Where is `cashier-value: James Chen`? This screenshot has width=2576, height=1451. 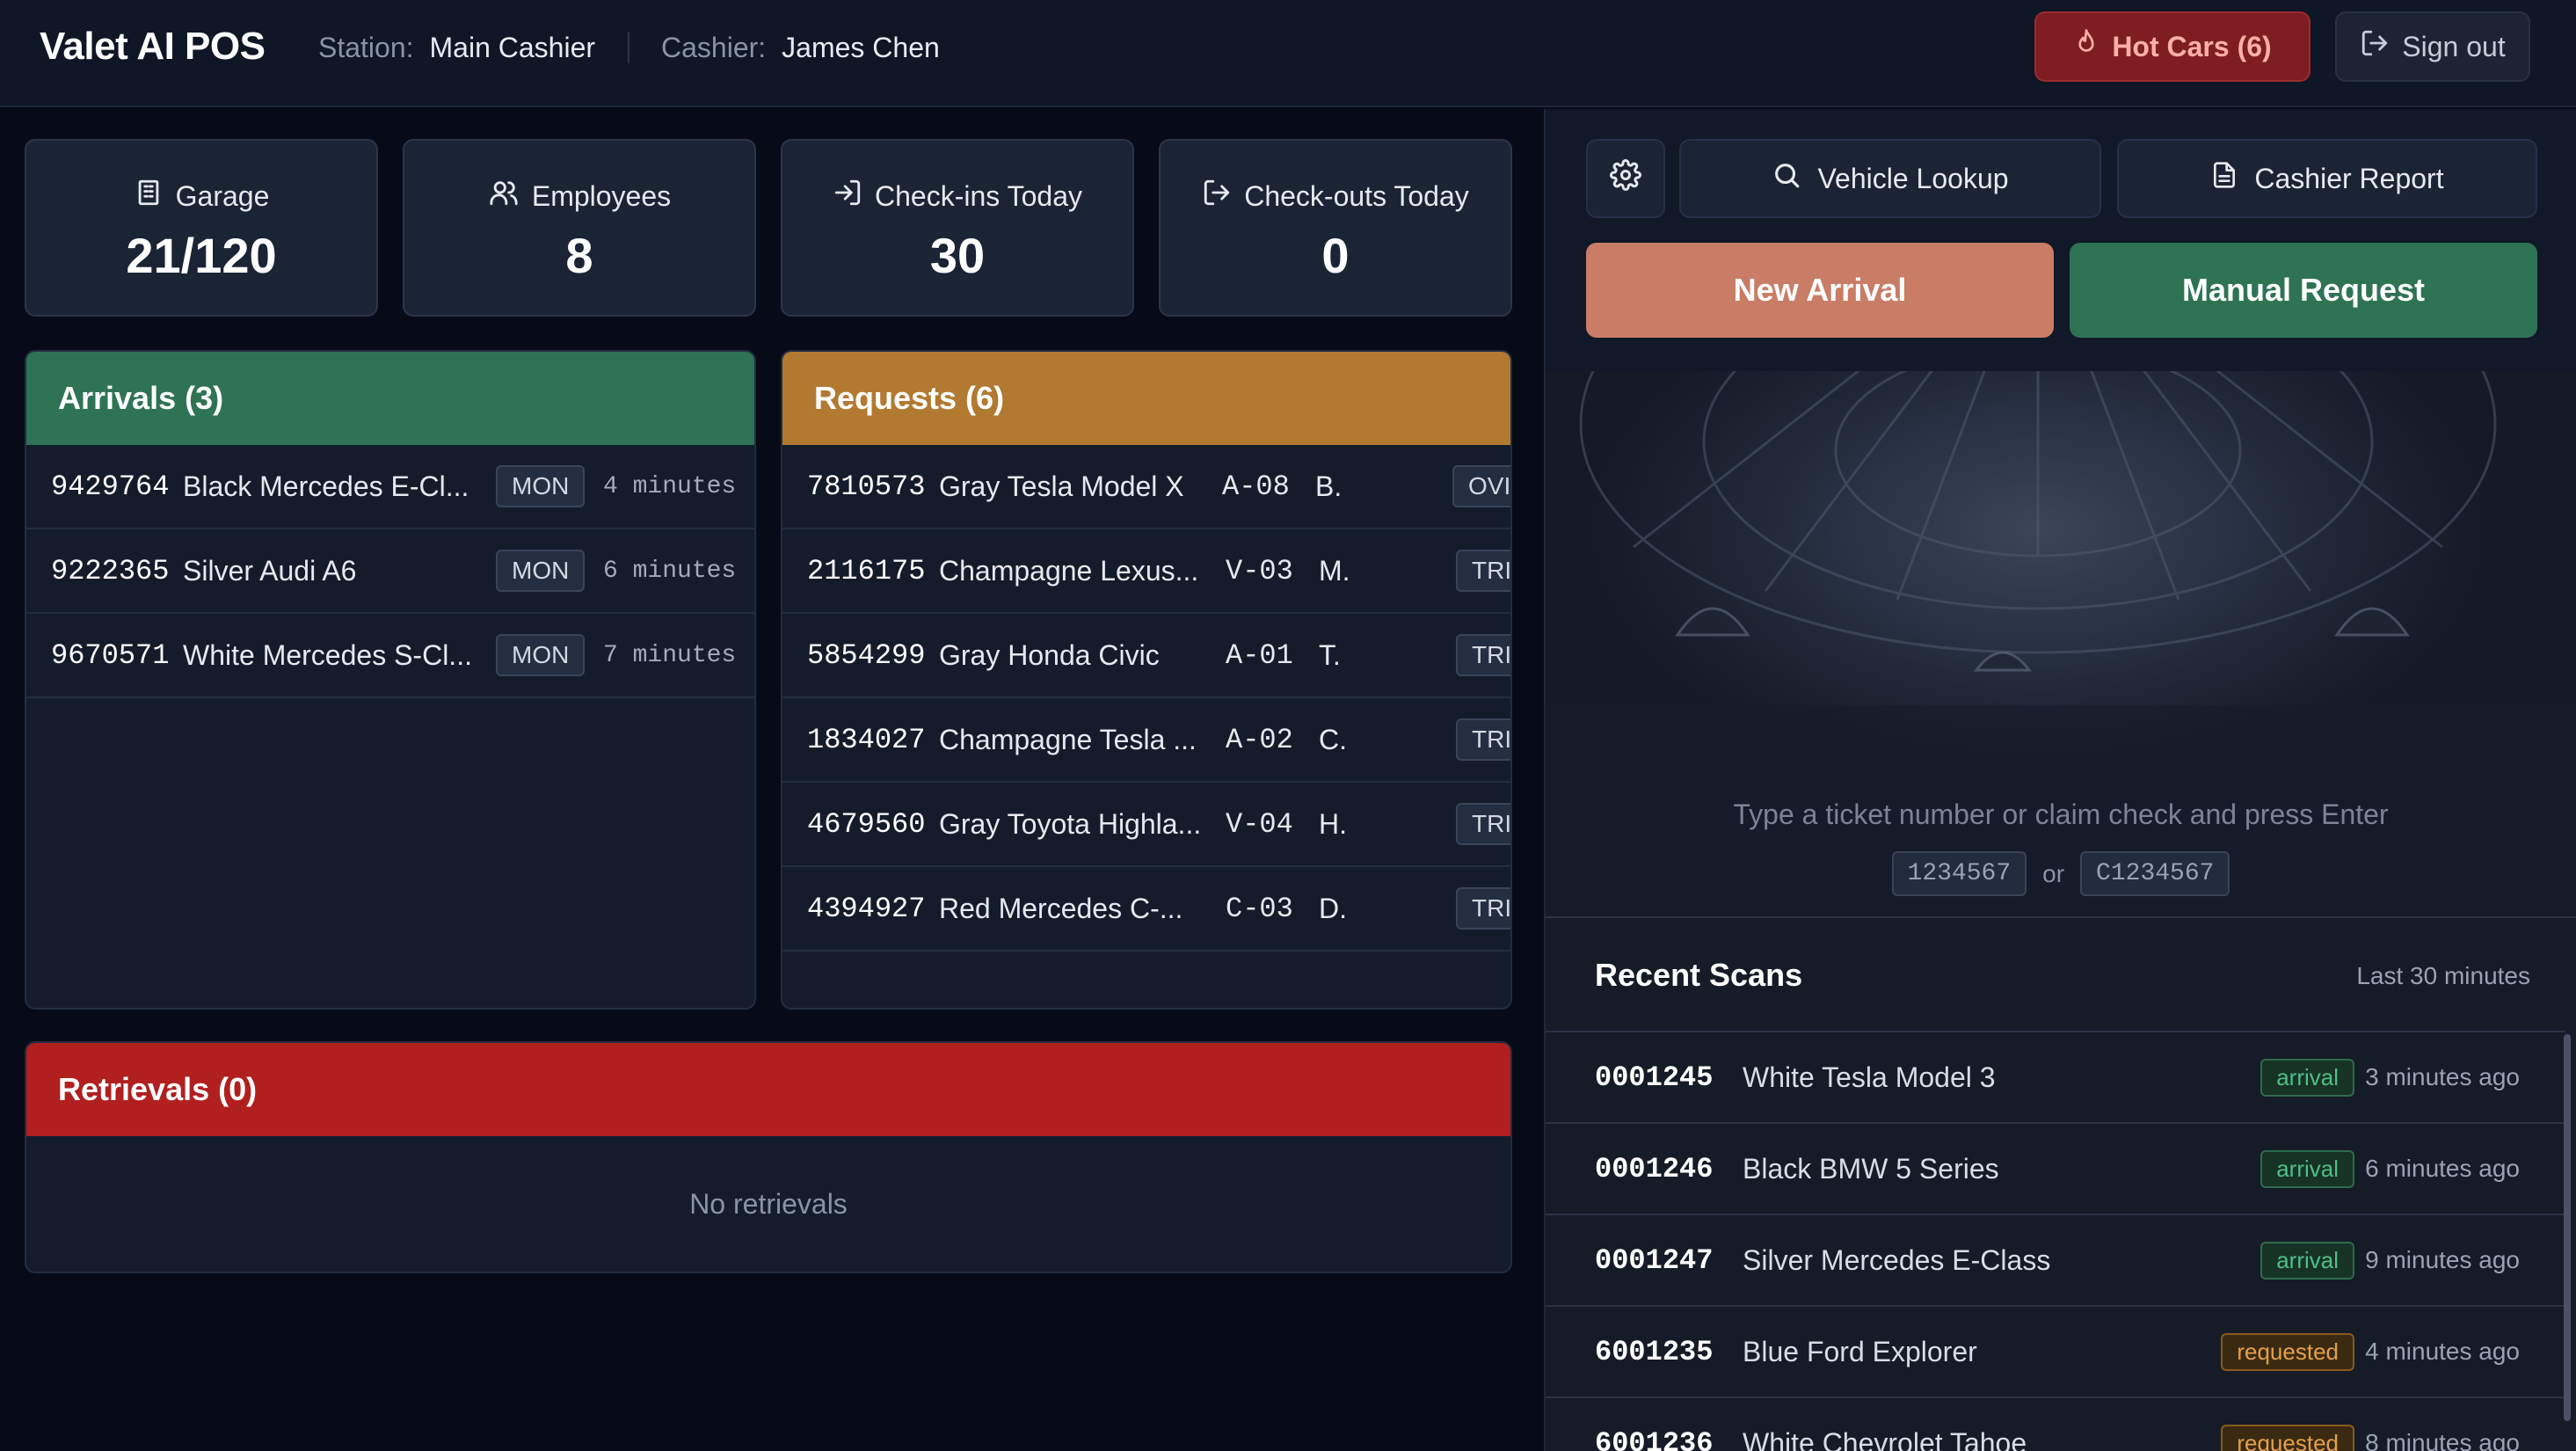
cashier-value: James Chen is located at coordinates (861, 47).